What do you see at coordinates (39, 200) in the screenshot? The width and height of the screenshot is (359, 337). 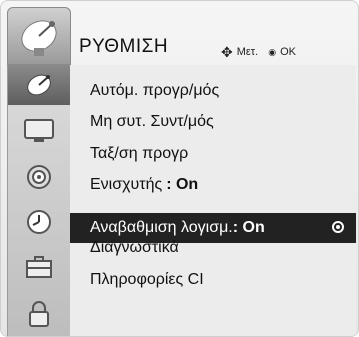 I see `category-sidebar` at bounding box center [39, 200].